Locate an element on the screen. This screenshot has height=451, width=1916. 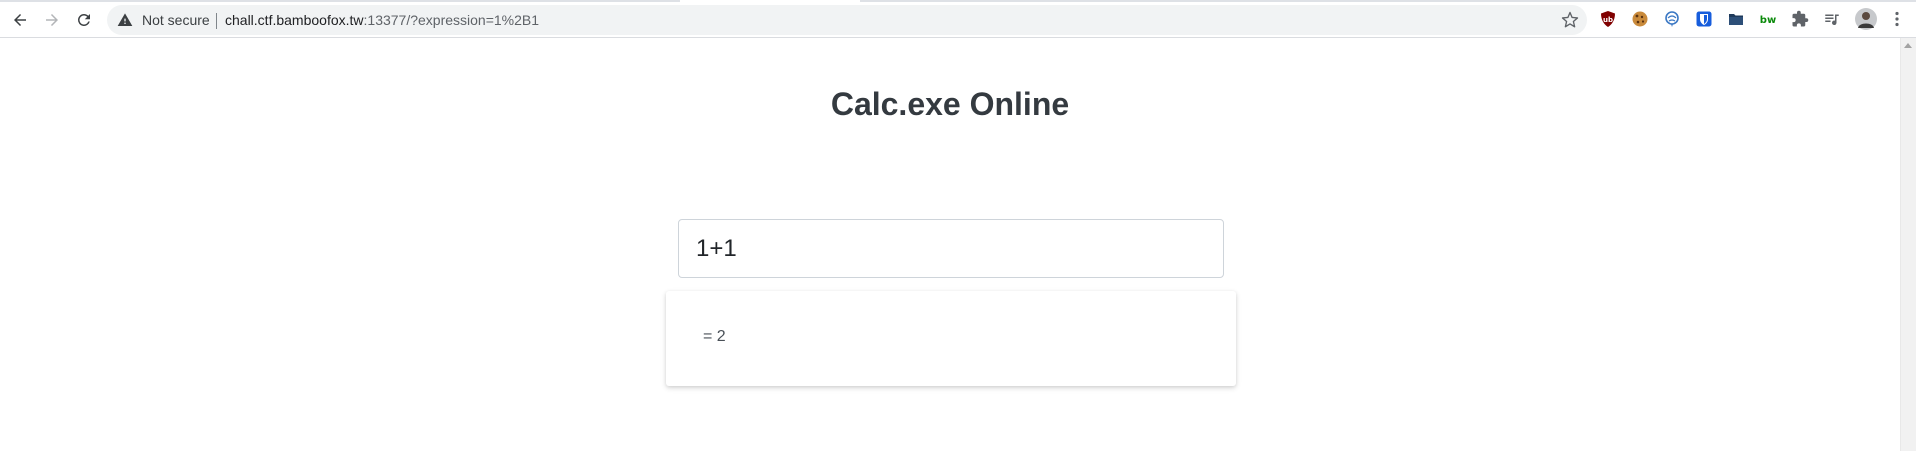
browser-menu-button is located at coordinates (1897, 19).